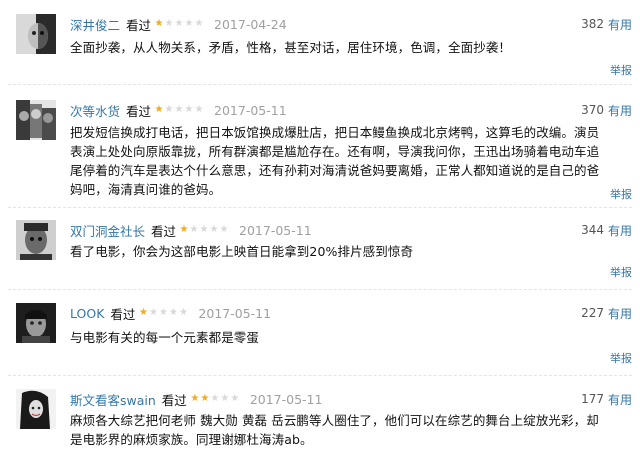  What do you see at coordinates (113, 399) in the screenshot?
I see `review-username: 斯文看客swain` at bounding box center [113, 399].